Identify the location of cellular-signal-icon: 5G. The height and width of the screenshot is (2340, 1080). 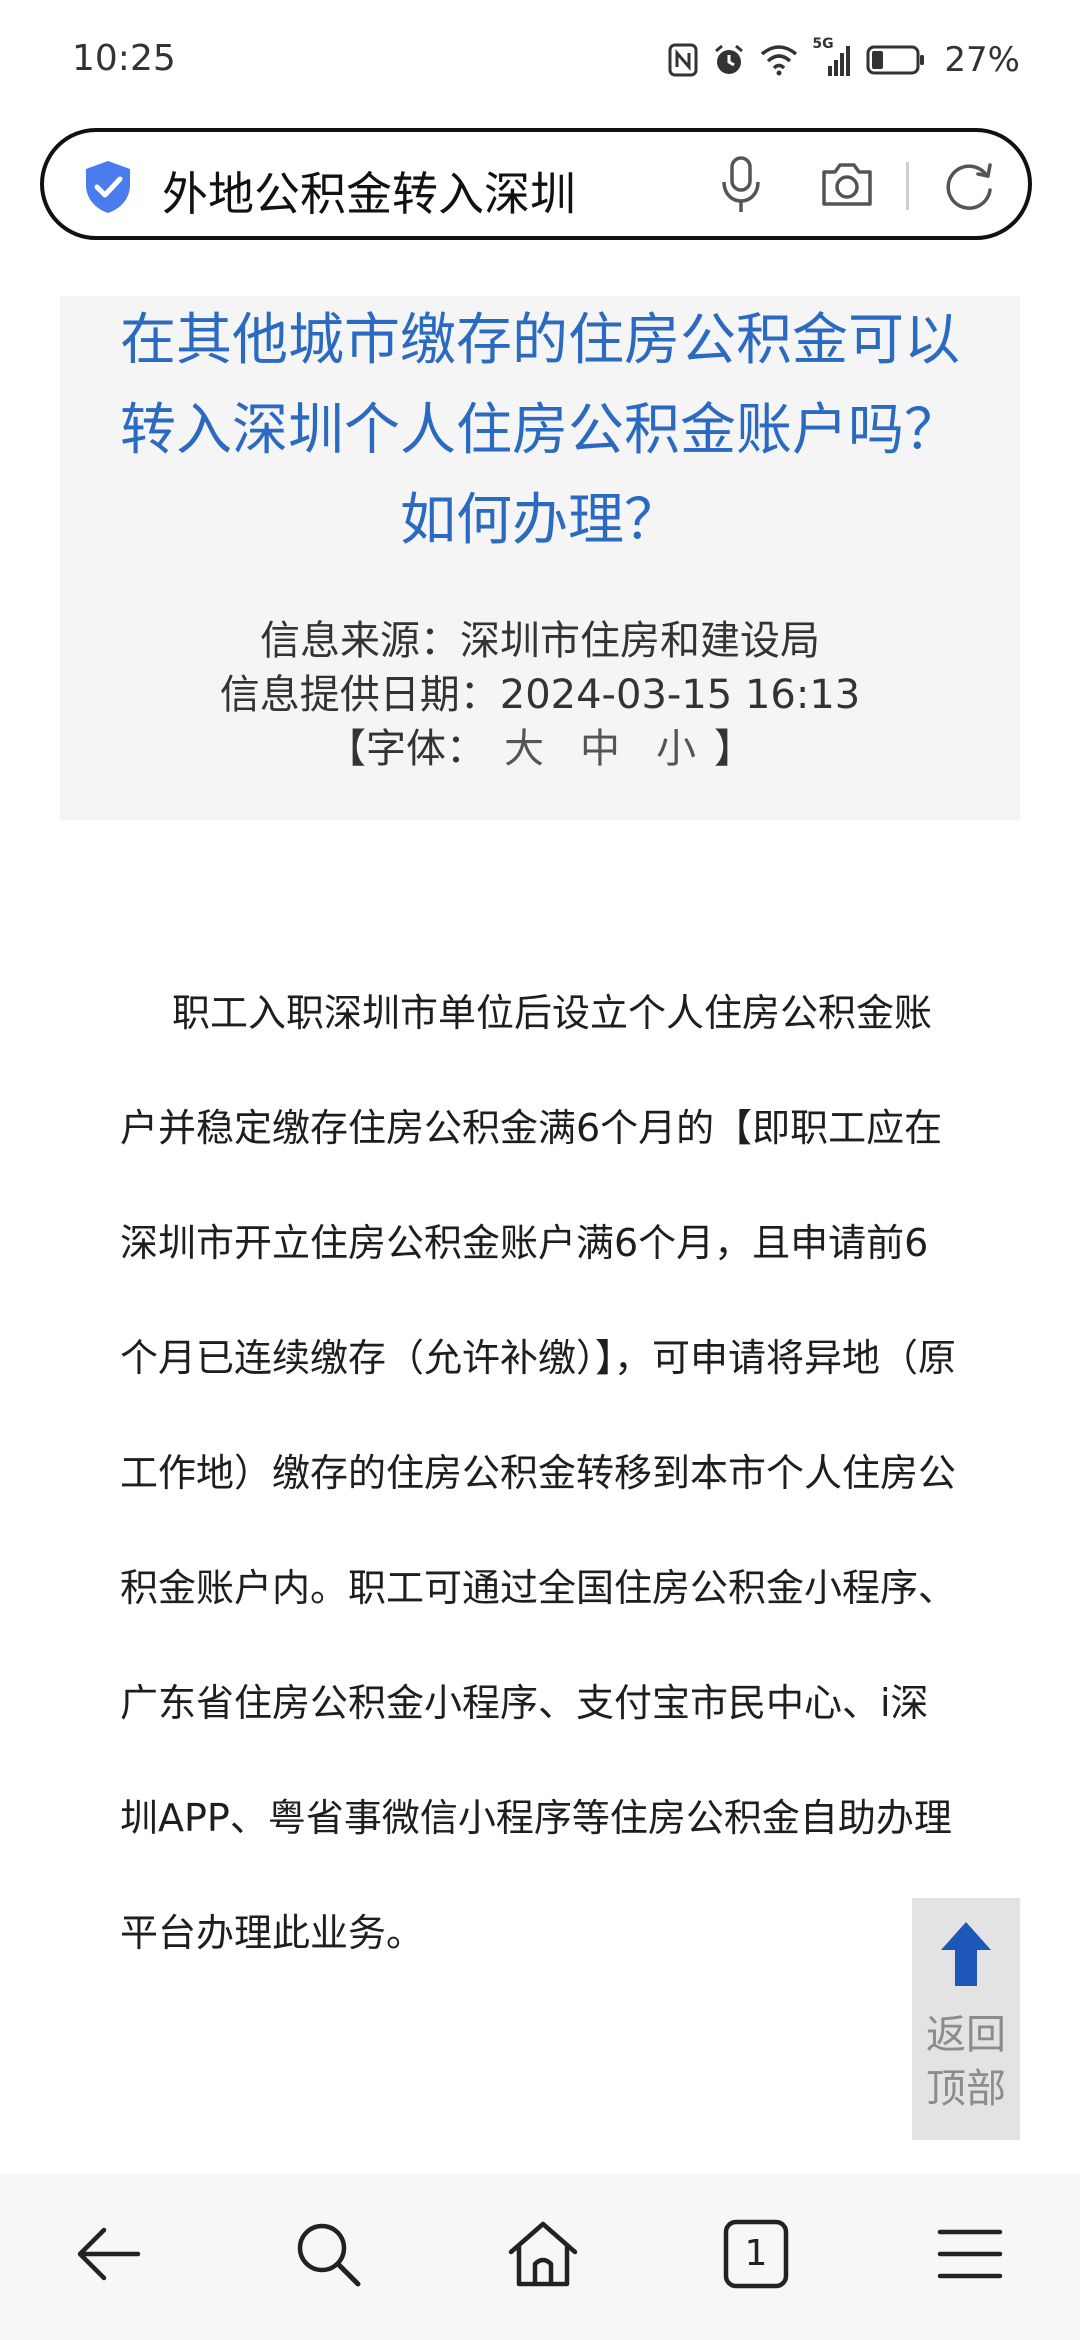
(832, 57).